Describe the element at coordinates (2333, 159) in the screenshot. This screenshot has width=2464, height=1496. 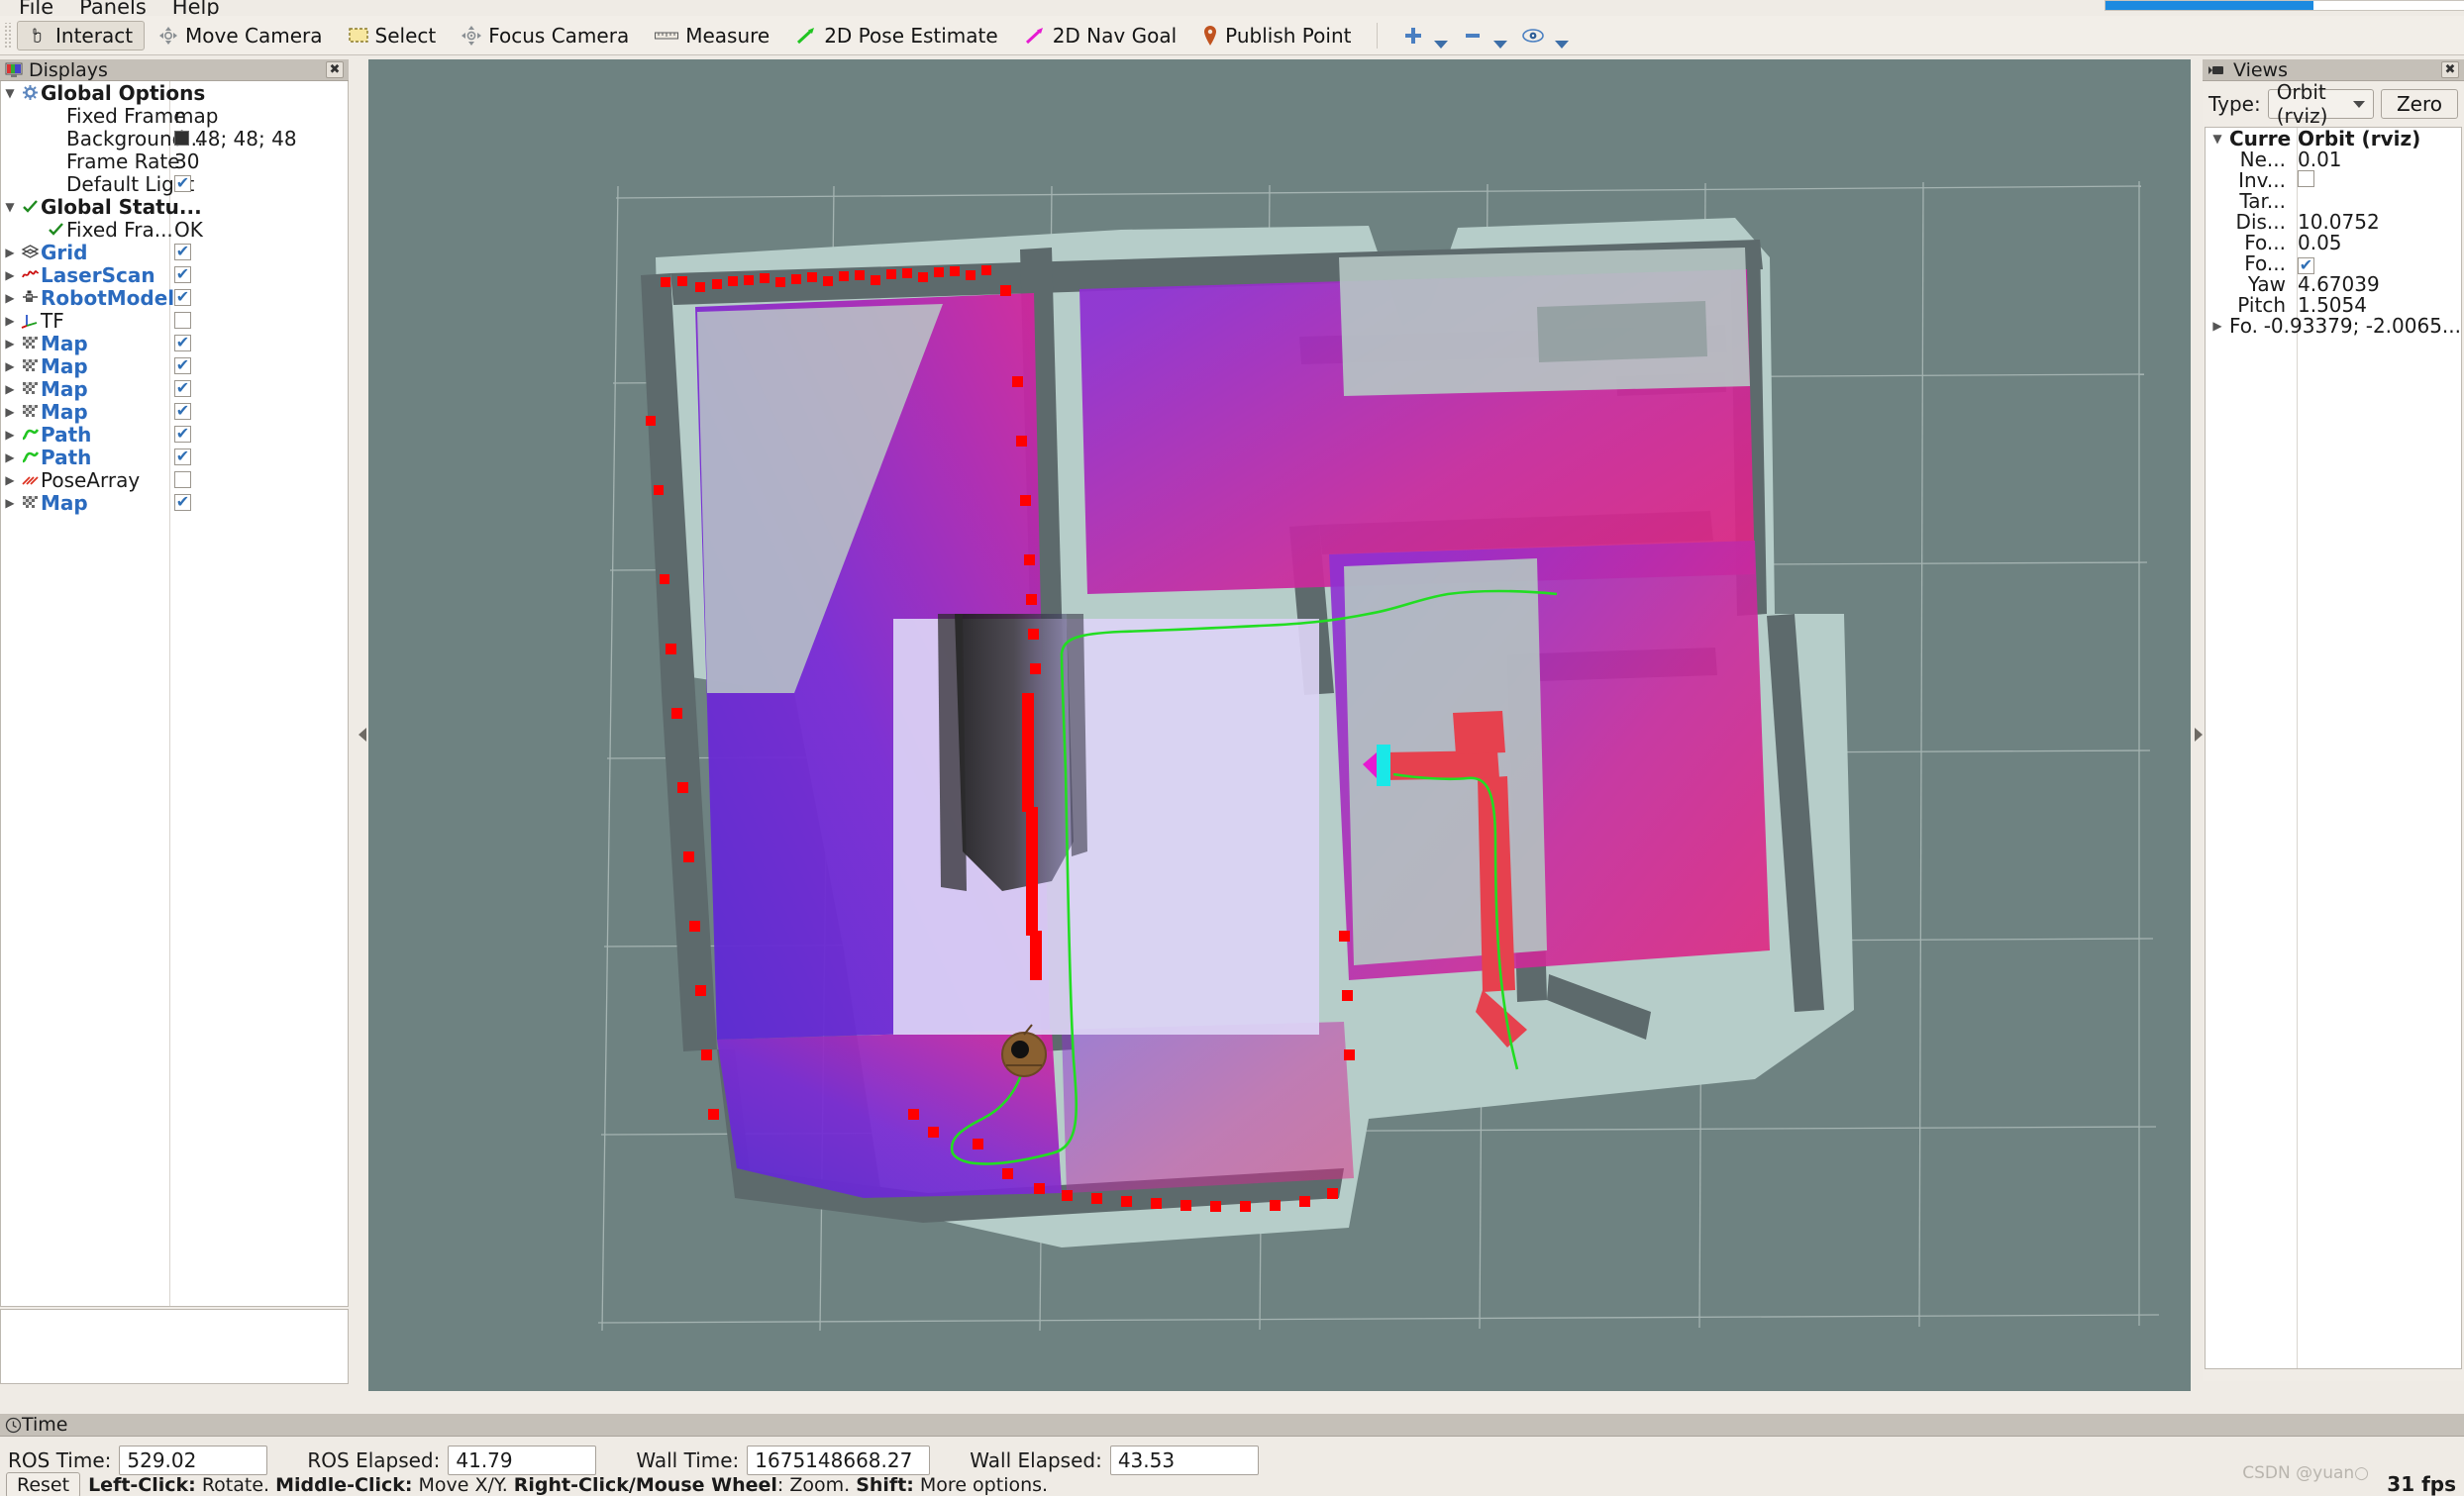
I see `view-tree-row: Ne... 0.01` at that location.